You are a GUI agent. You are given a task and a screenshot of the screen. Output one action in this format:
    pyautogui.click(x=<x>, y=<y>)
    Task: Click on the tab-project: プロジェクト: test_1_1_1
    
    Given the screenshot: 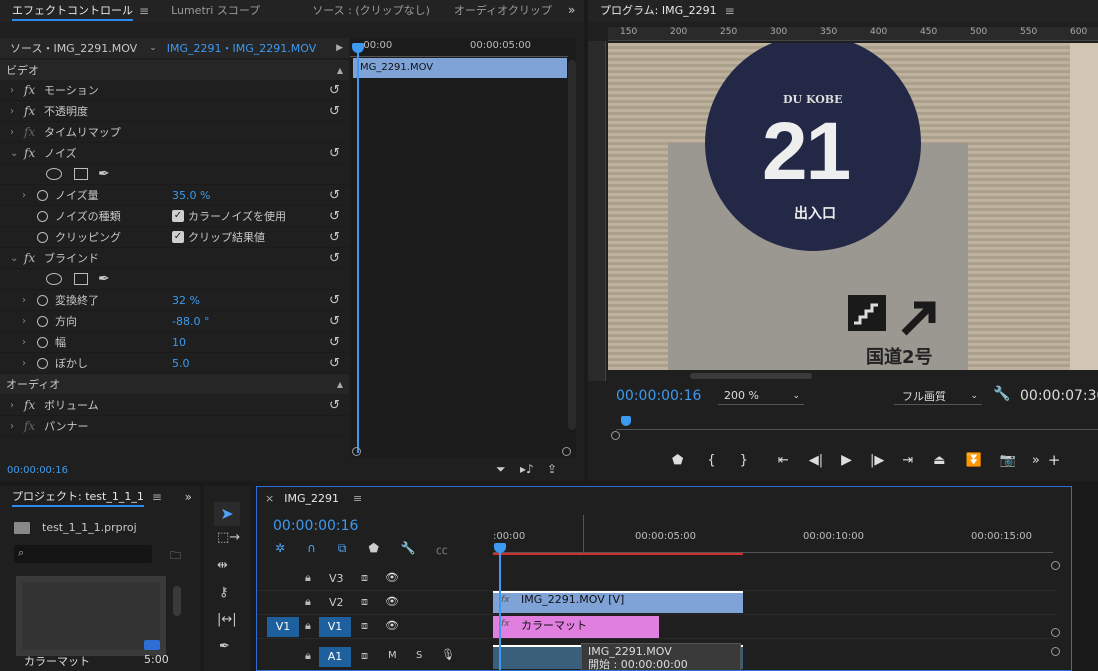 What is the action you would take?
    pyautogui.click(x=78, y=497)
    